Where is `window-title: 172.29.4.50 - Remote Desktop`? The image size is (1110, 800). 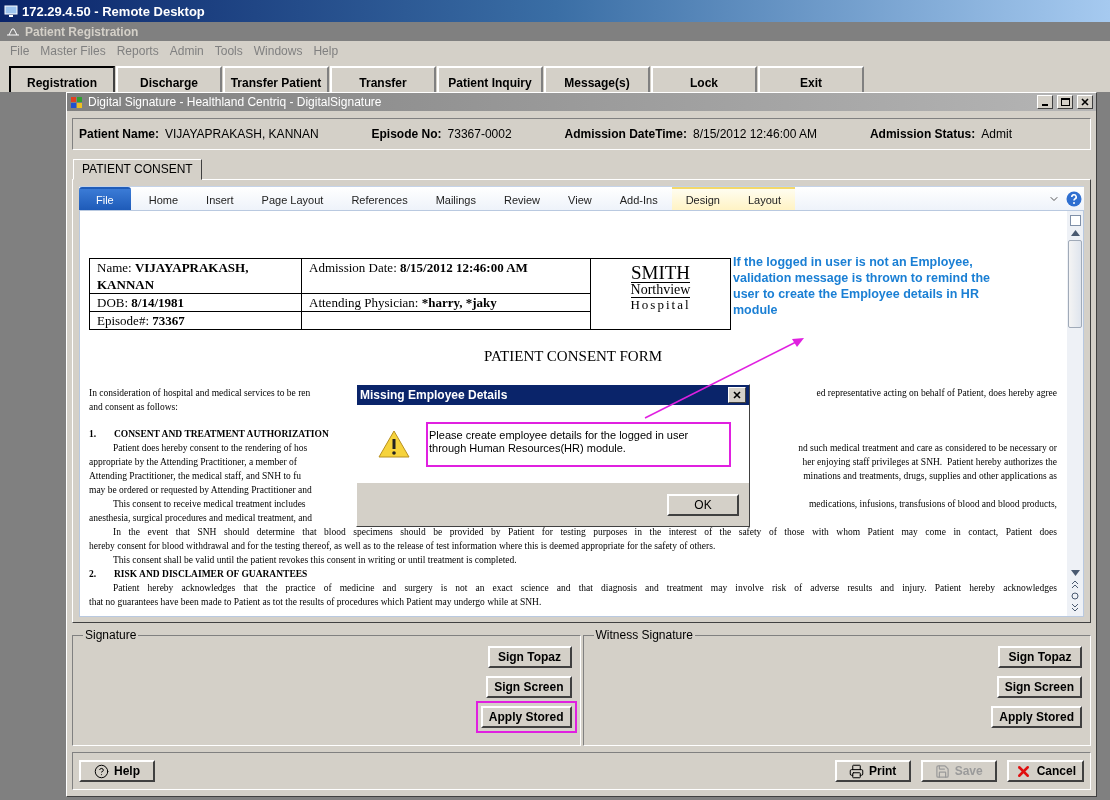
window-title: 172.29.4.50 - Remote Desktop is located at coordinates (113, 11).